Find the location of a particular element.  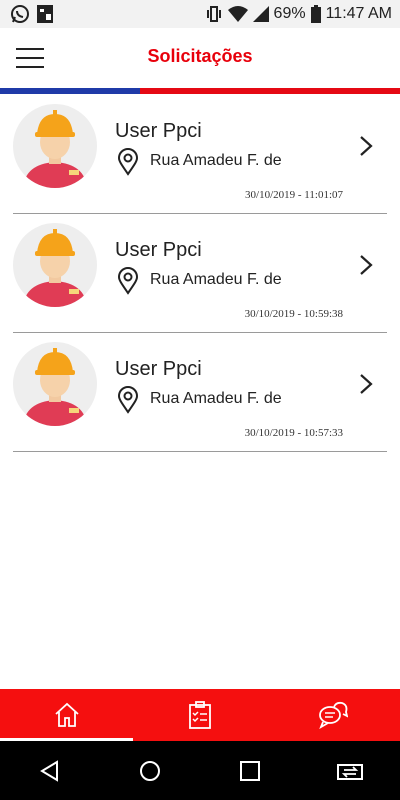

stripe-blue is located at coordinates (70, 91).